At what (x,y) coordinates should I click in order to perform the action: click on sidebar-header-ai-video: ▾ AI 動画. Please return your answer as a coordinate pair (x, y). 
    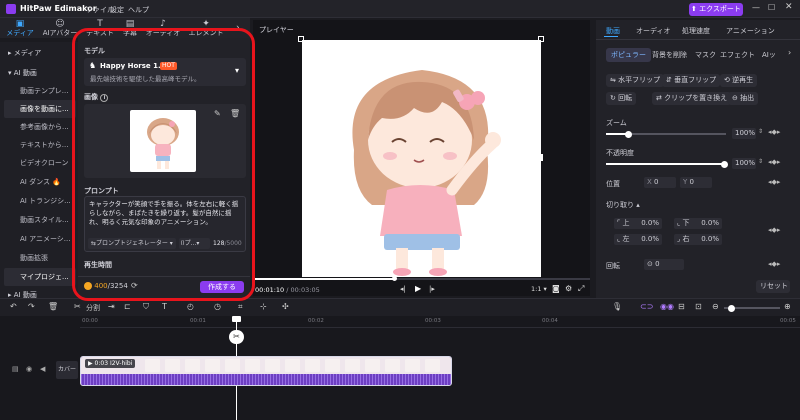
    Looking at the image, I should click on (40, 73).